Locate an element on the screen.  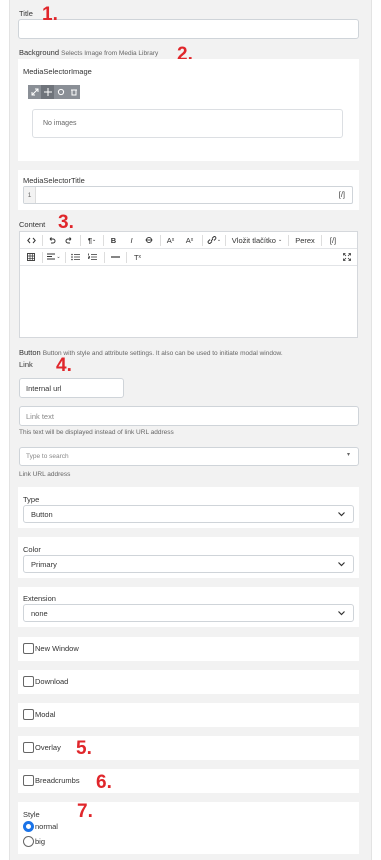
style-label: Style is located at coordinates (31, 814).